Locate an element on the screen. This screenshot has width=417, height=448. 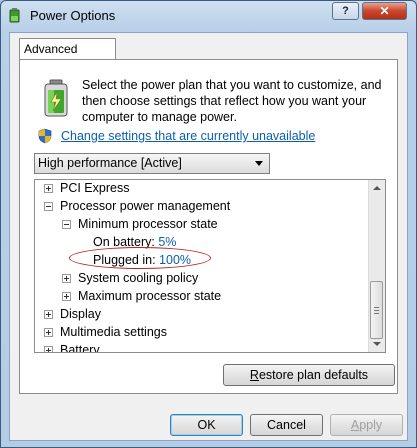
power-plan-dropdown: High performance [Active] is located at coordinates (152, 163).